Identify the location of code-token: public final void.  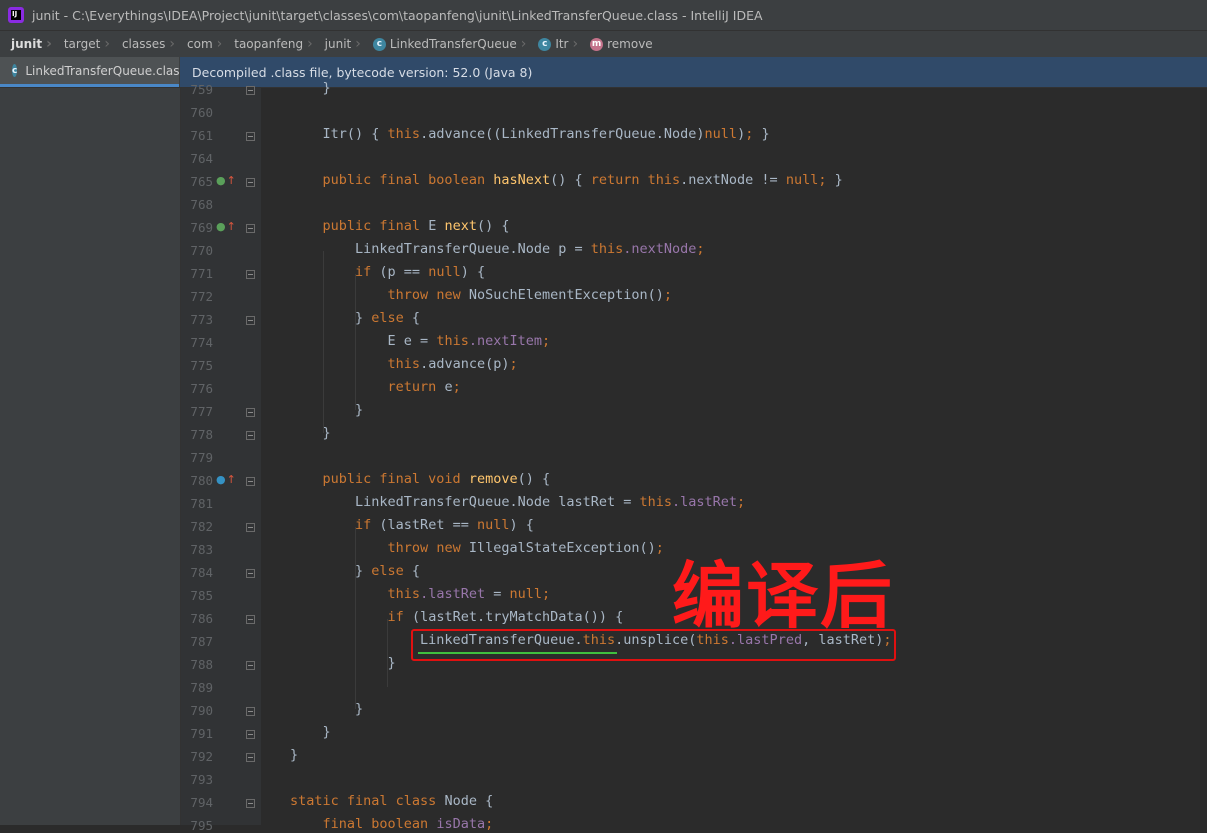
(395, 479).